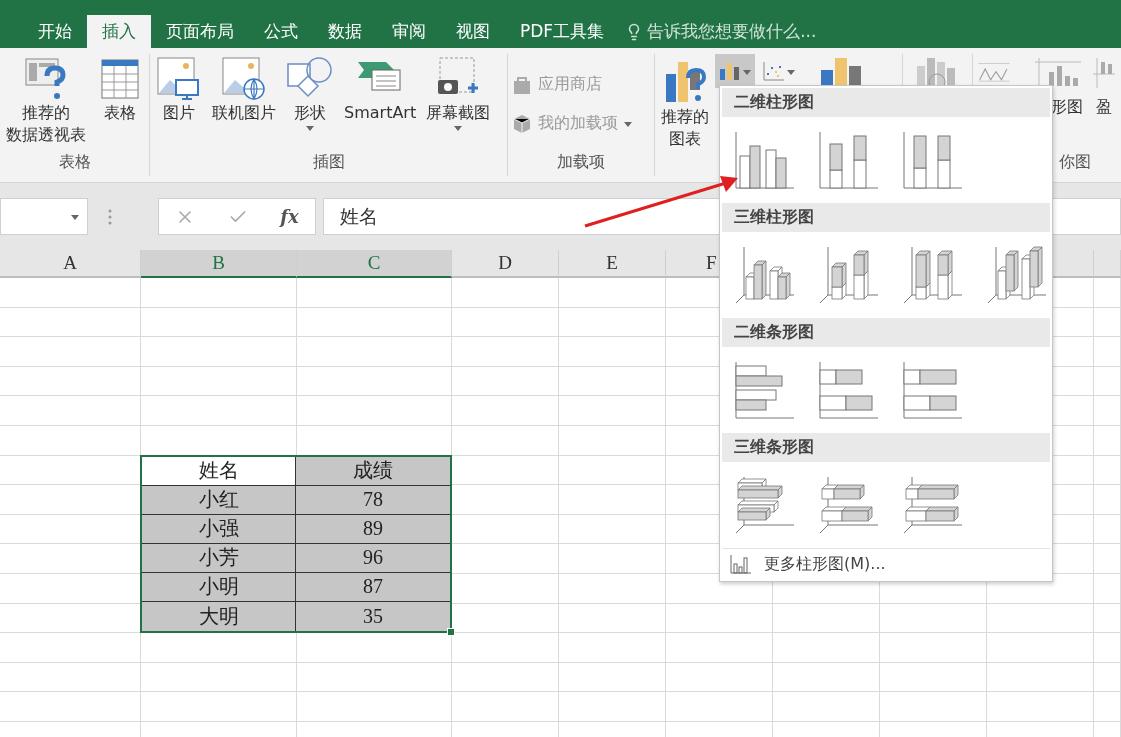 The width and height of the screenshot is (1121, 737). Describe the element at coordinates (581, 161) in the screenshot. I see `group-label: 加载项` at that location.